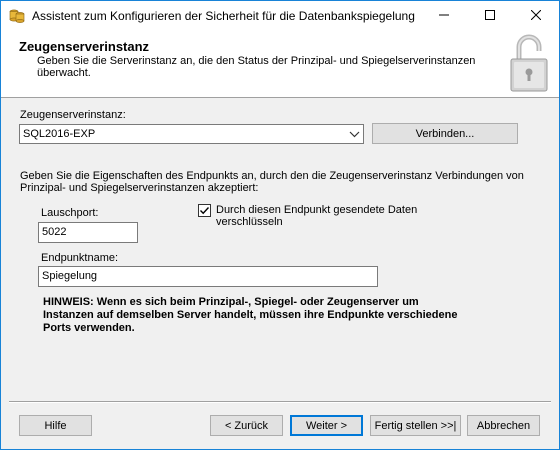 The image size is (560, 450). I want to click on endpoint-name-label: Endpunktname:, so click(80, 258).